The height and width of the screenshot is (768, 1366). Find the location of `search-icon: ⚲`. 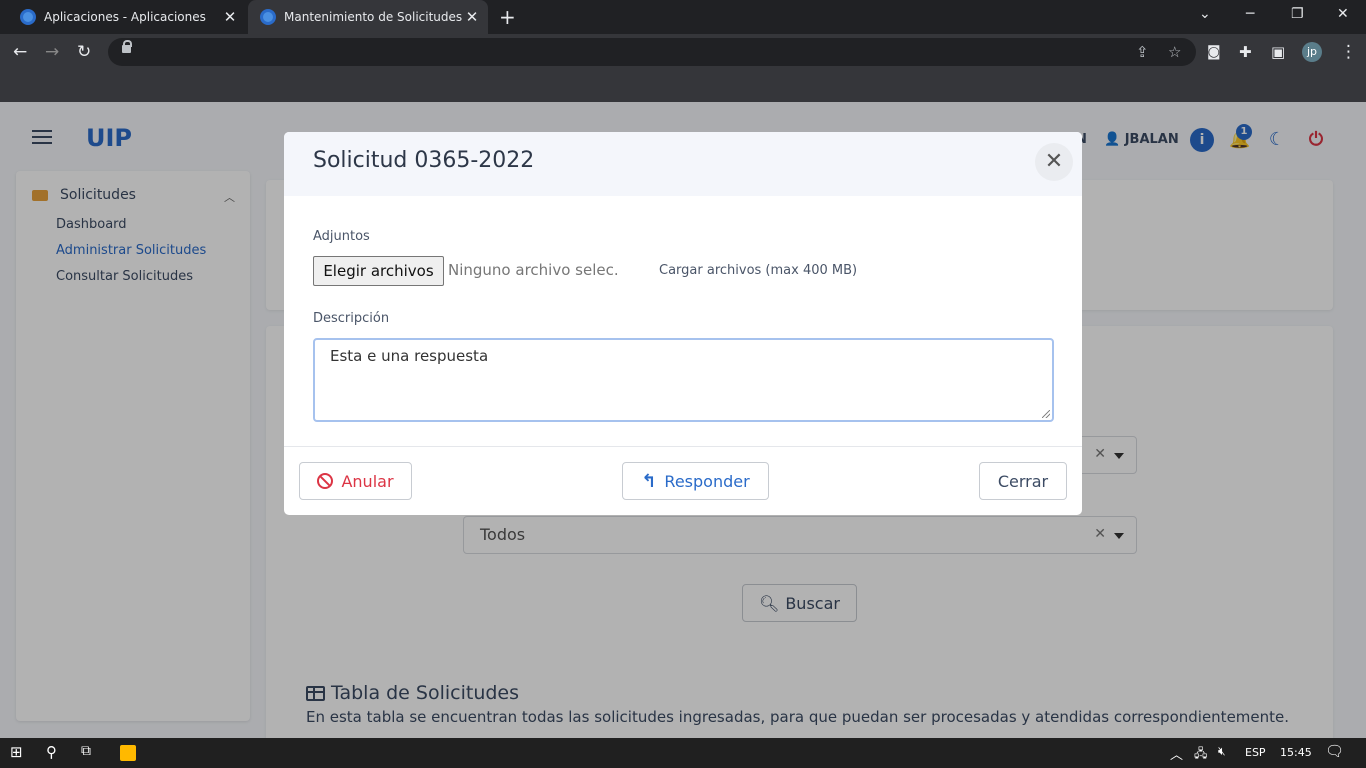

search-icon: ⚲ is located at coordinates (51, 752).